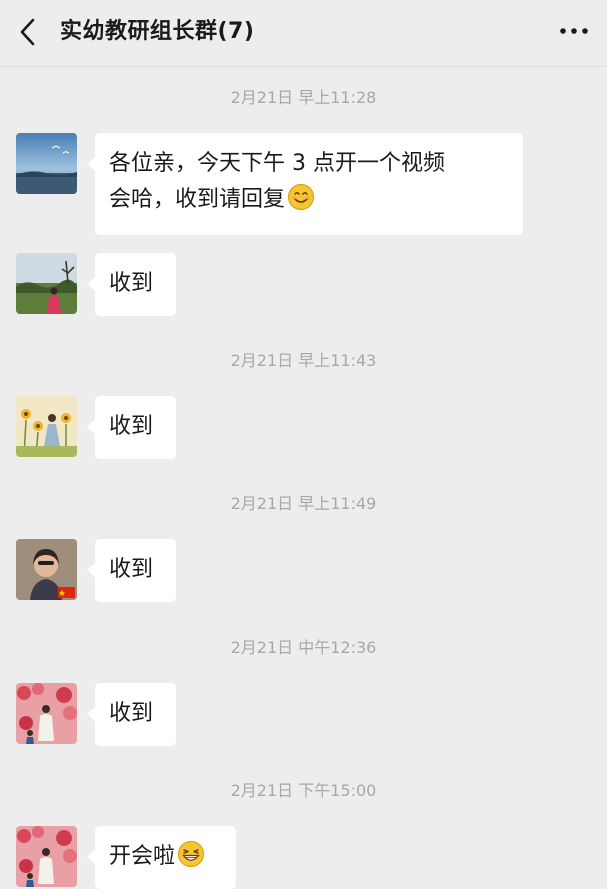 Image resolution: width=607 pixels, height=889 pixels. I want to click on message-text-line: 会哈，收到请回复, so click(309, 200).